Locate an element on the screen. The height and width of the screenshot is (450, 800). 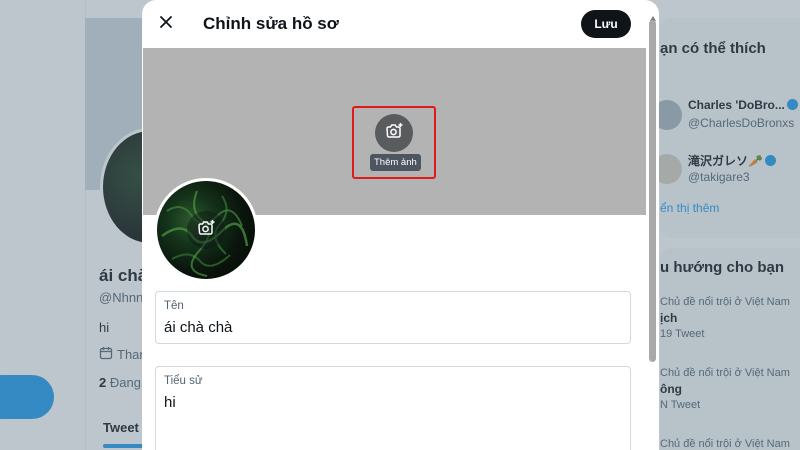
add-photo-tooltip: Thêm ảnh is located at coordinates (395, 162).